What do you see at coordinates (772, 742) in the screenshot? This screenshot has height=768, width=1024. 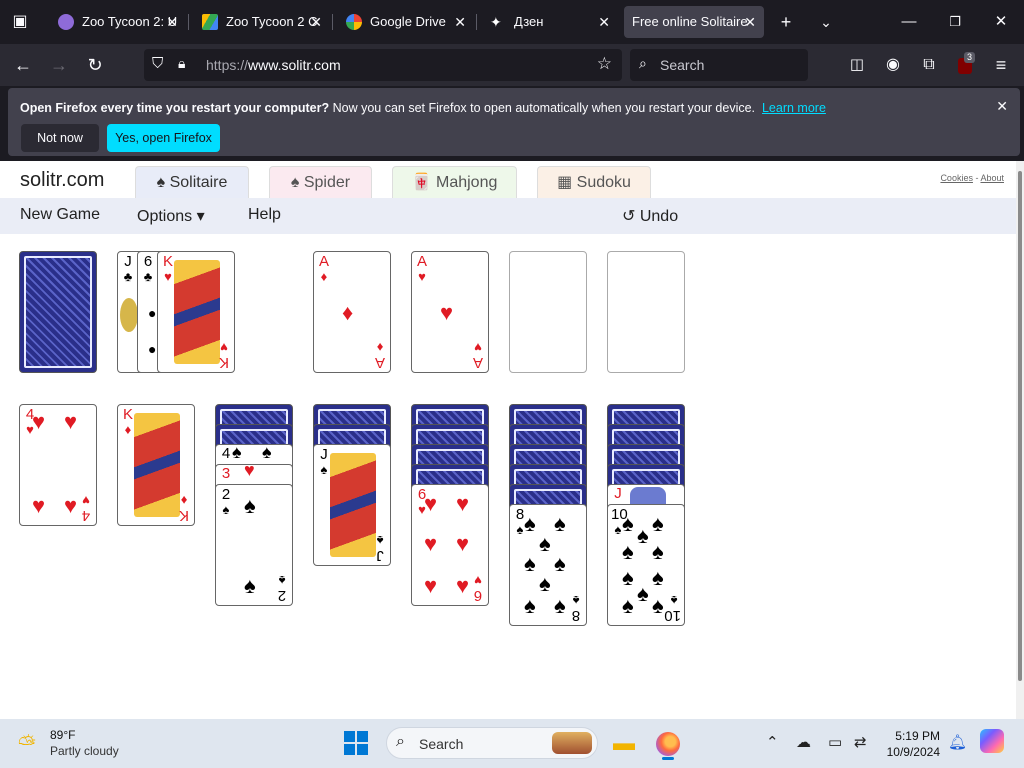 I see `show-hidden-icons-chevron-icon: ⌃` at bounding box center [772, 742].